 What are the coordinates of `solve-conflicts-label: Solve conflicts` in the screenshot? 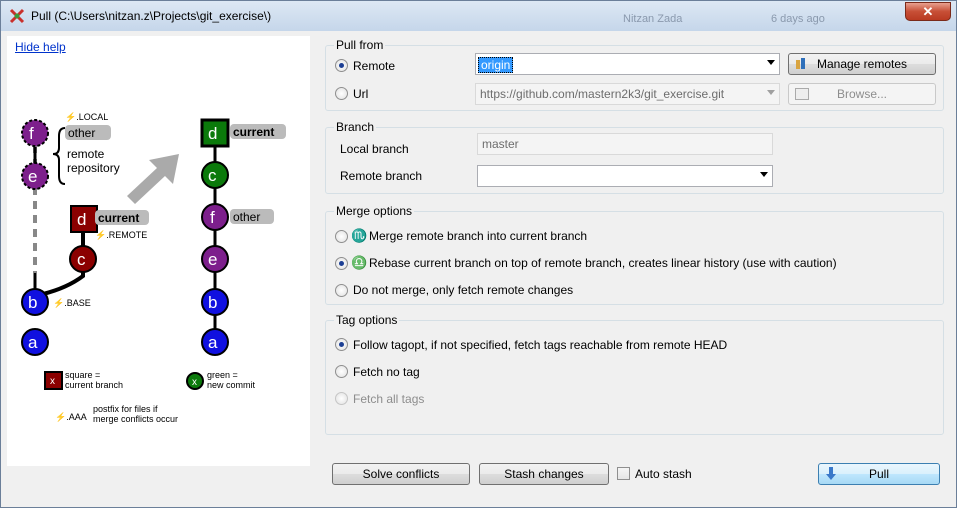 It's located at (401, 474).